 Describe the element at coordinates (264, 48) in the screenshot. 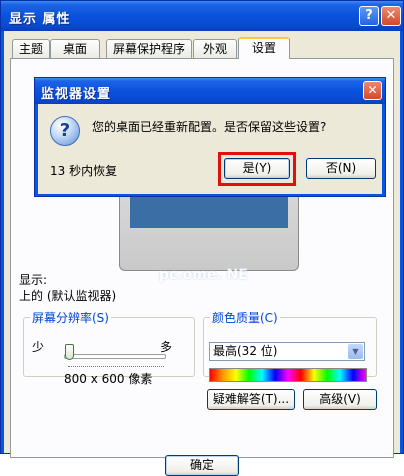

I see `tab-settings: 设置` at that location.